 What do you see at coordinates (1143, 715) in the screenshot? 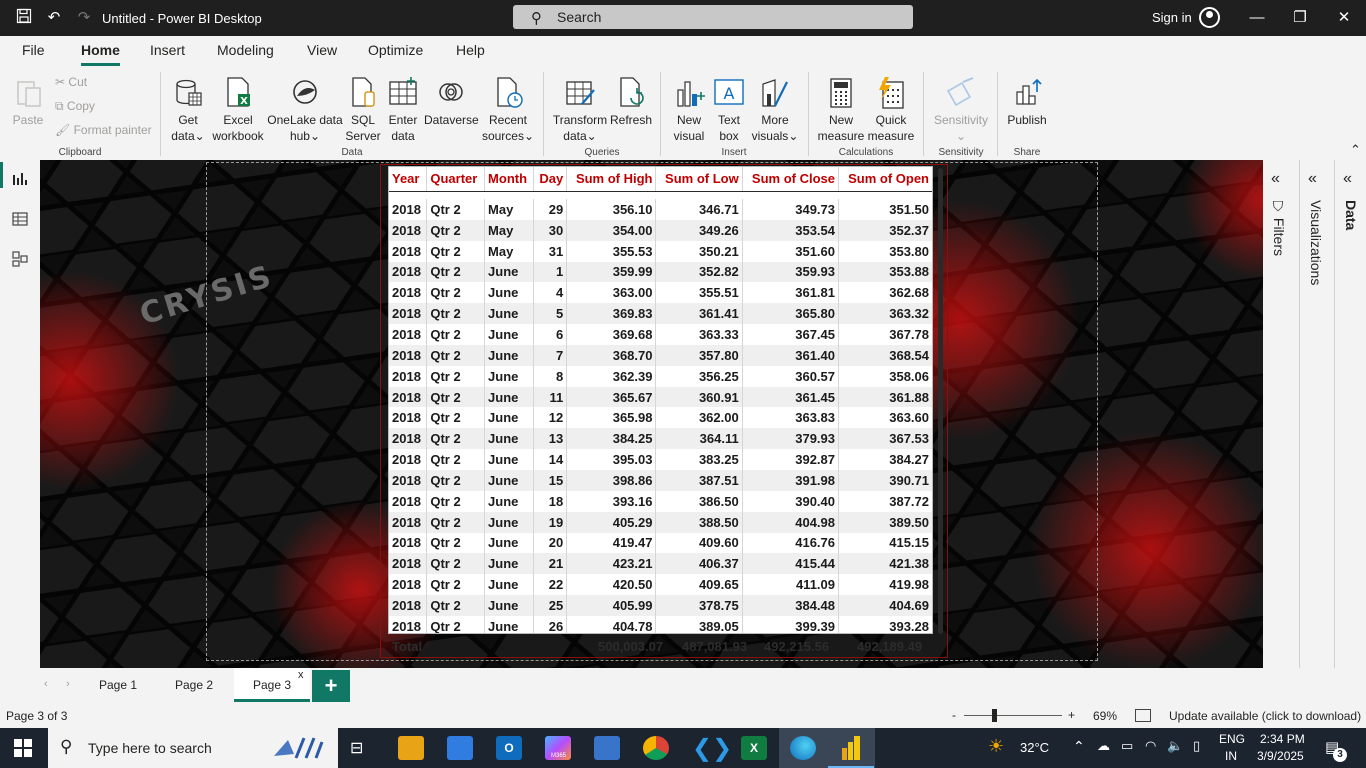
I see `fit-to-page-icon` at bounding box center [1143, 715].